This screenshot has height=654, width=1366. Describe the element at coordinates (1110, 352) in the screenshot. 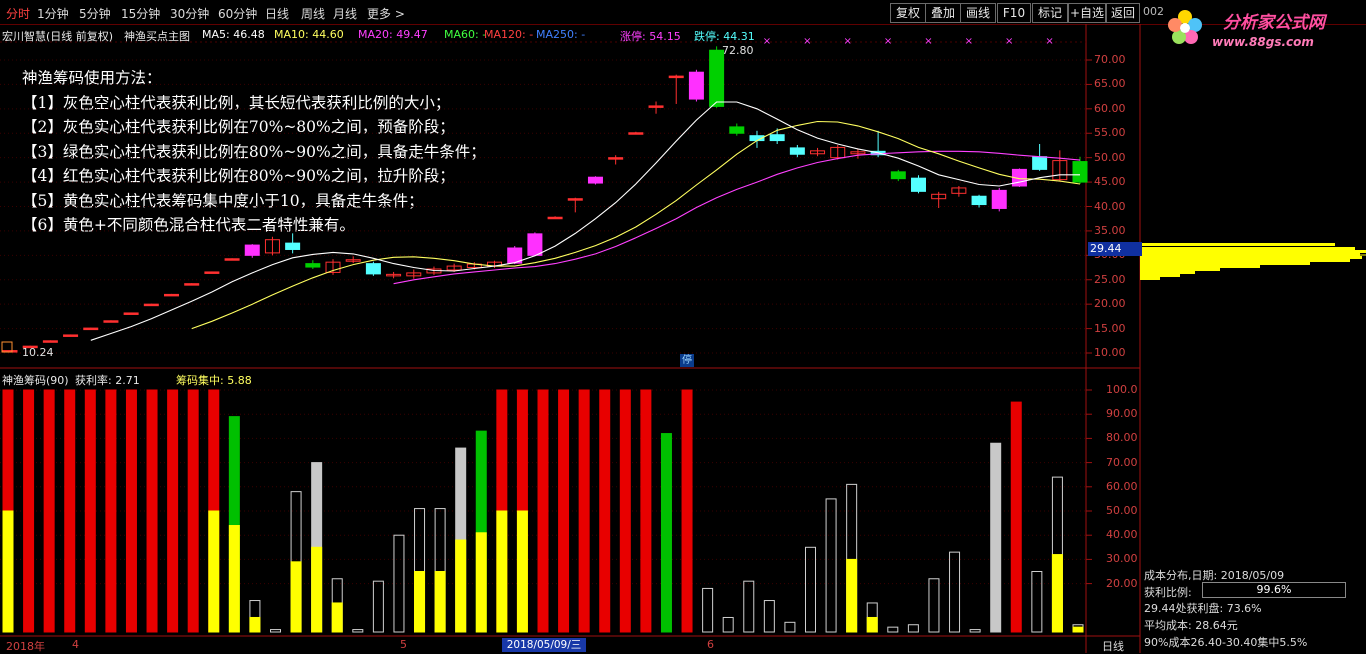

I see `price-tick-label: 10.00` at that location.